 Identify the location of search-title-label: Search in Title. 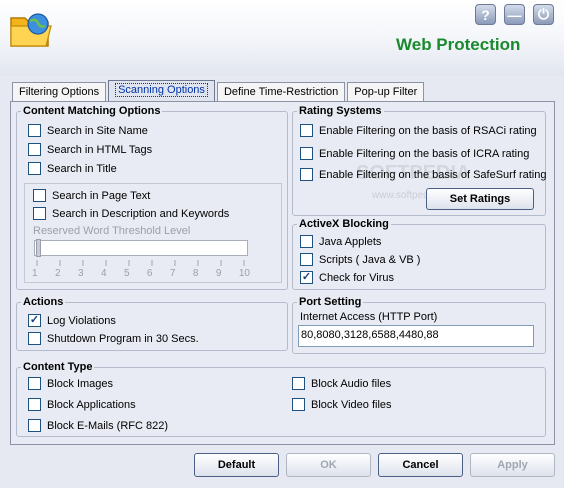
(82, 168).